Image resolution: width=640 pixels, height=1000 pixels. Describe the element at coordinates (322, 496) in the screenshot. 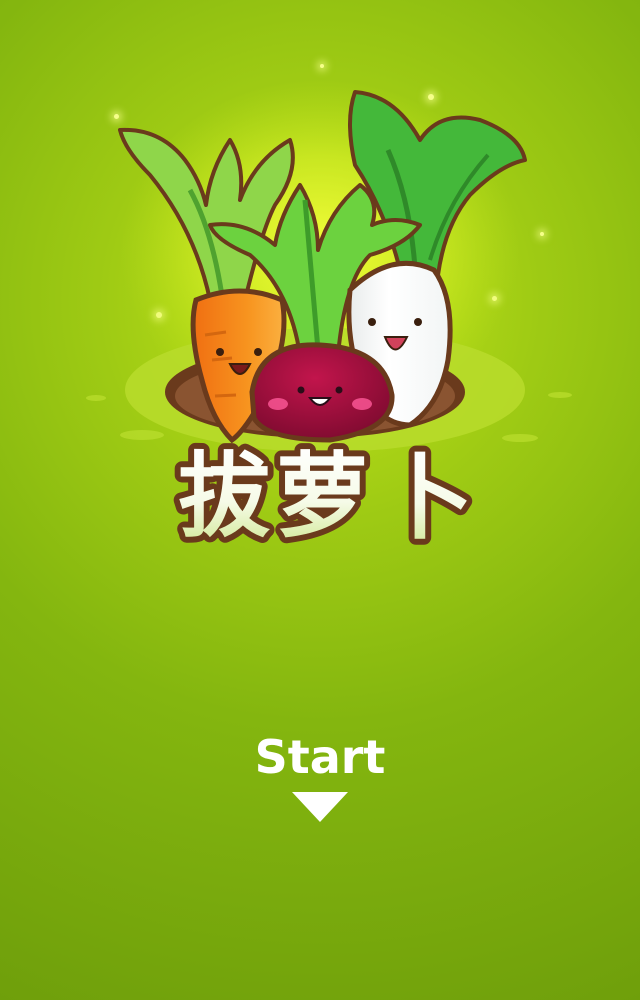

I see `title-glyph: 萝` at that location.